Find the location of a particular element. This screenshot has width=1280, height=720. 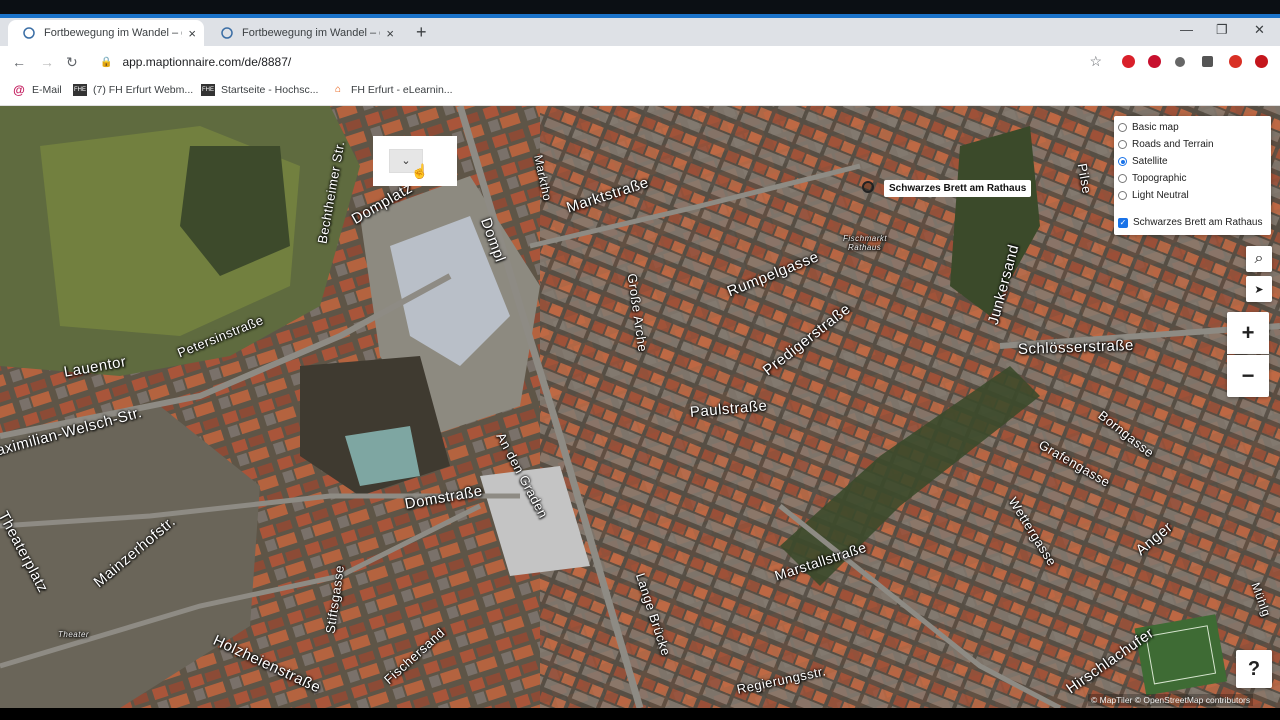

bookmark-email: @ E-Mail is located at coordinates (37, 90).